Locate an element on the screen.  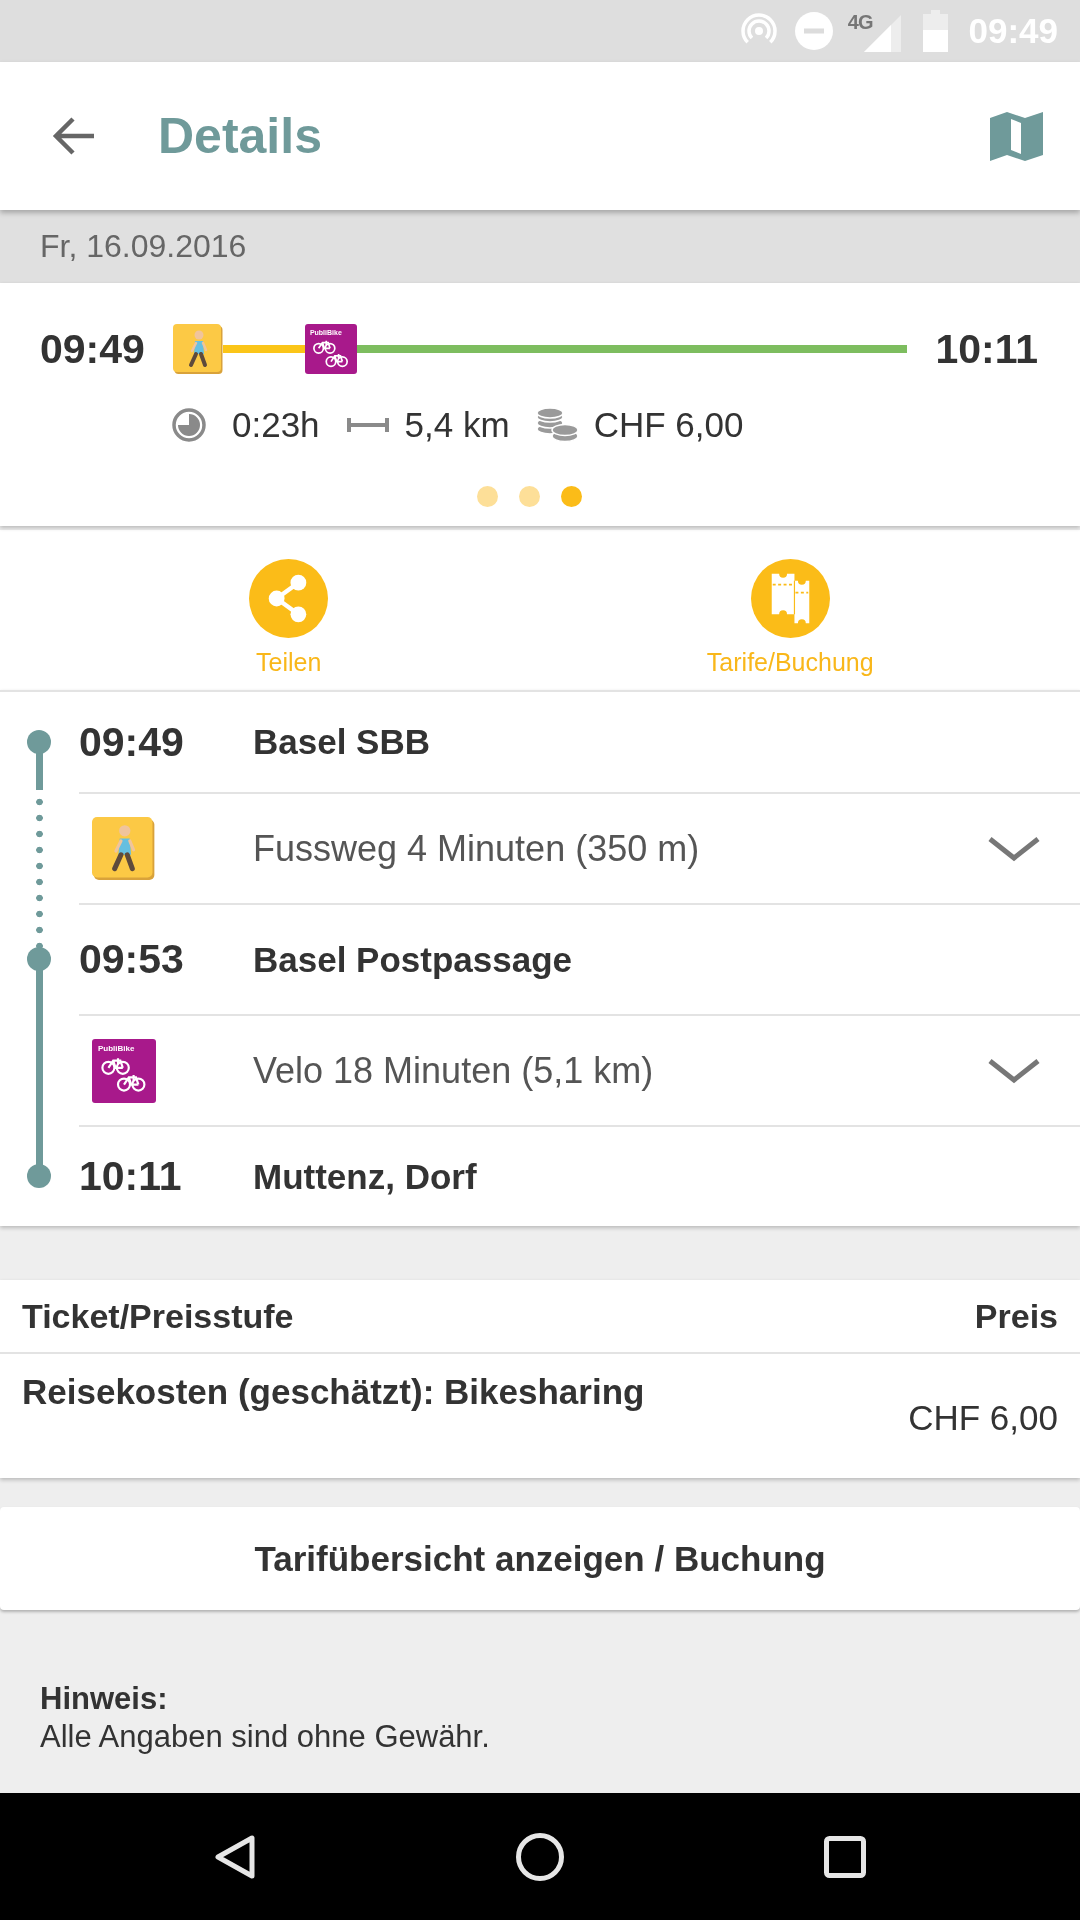
logo-text: PubliBike is located at coordinates (116, 1048).